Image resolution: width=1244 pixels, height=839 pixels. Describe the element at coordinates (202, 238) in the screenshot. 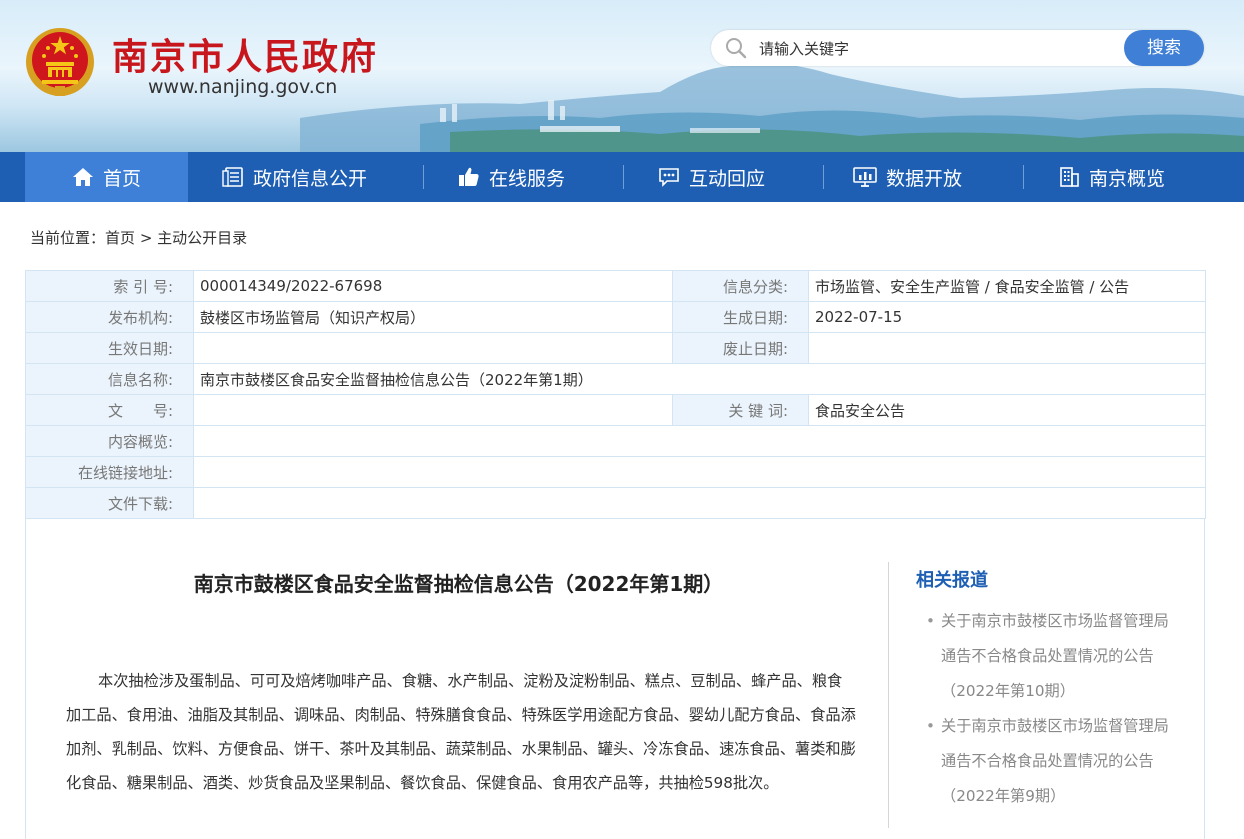

I see `breadcrumb-current-link: 主动公开目录` at that location.